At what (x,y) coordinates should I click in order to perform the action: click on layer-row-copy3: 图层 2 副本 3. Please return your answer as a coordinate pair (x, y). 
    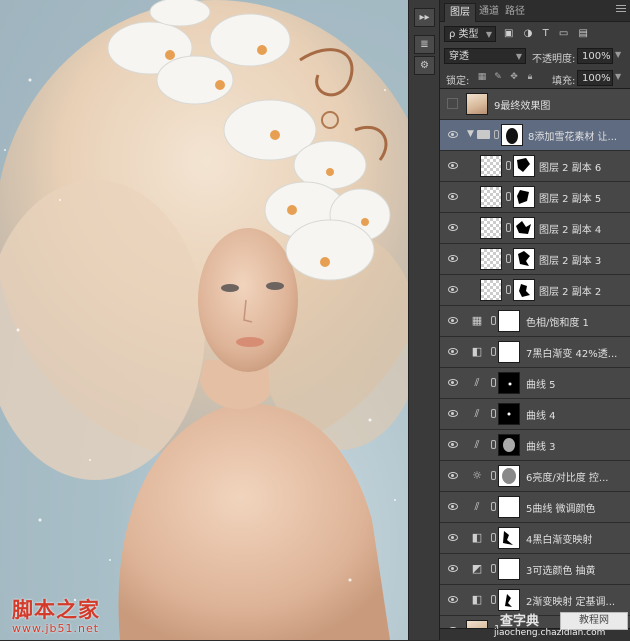
    Looking at the image, I should click on (535, 259).